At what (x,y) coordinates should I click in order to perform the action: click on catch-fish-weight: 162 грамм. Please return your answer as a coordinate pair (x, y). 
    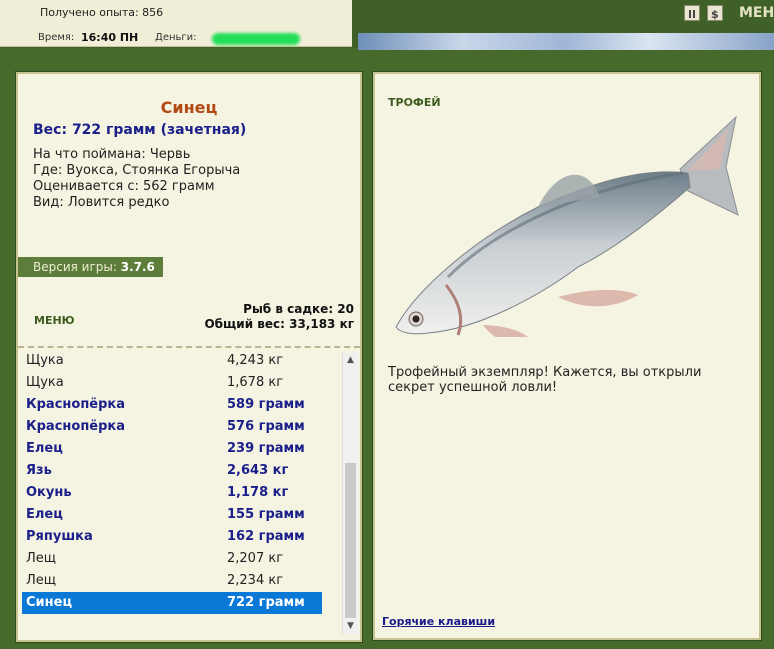
    Looking at the image, I should click on (266, 536).